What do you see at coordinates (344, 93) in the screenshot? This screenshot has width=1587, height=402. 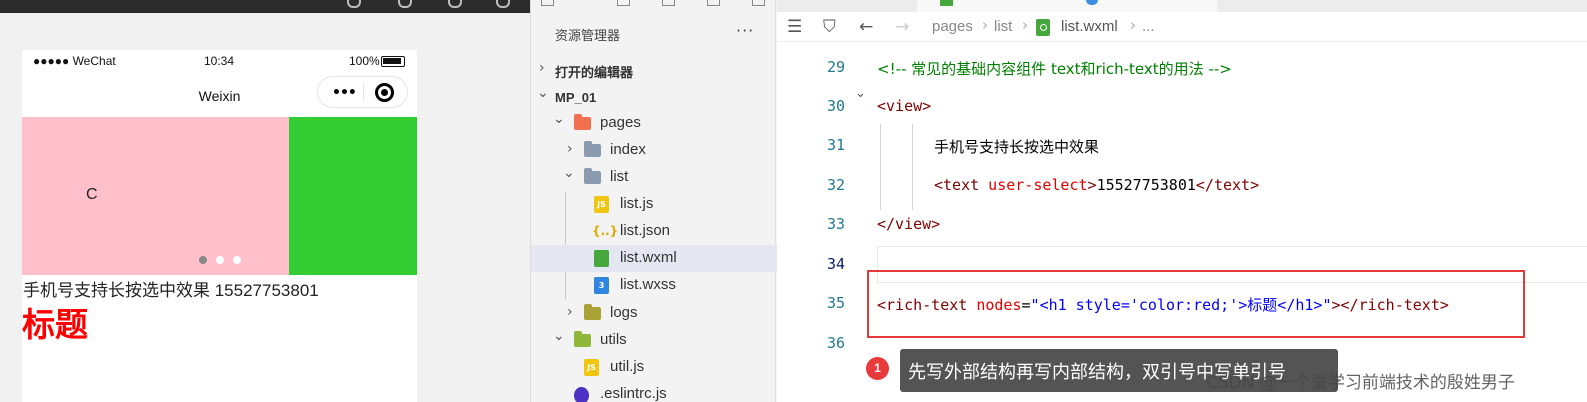 I see `more-icon: •••` at bounding box center [344, 93].